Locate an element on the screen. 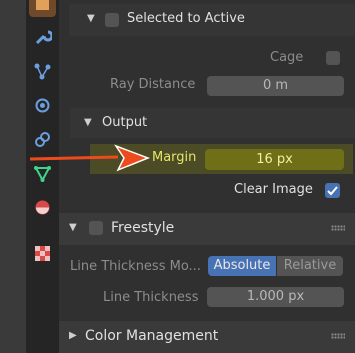  clear-image-label: Clear Image is located at coordinates (273, 189).